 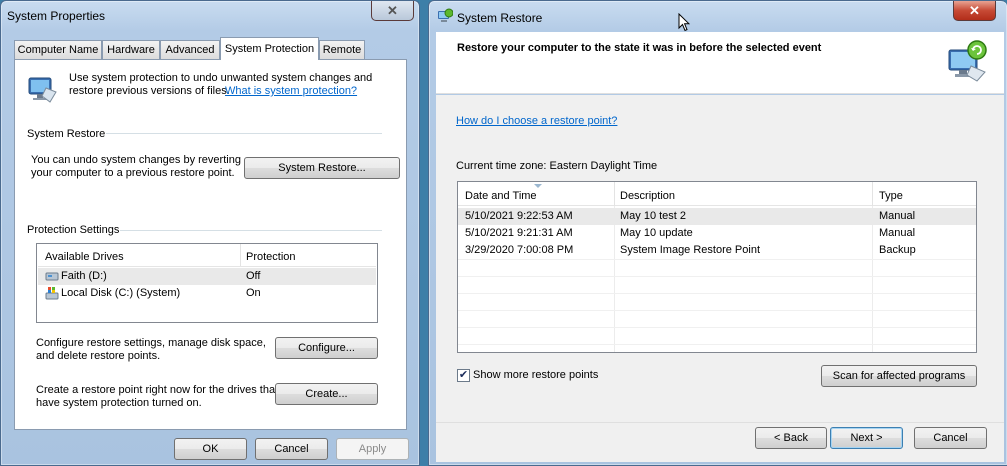 What do you see at coordinates (207, 266) in the screenshot?
I see `header-divider` at bounding box center [207, 266].